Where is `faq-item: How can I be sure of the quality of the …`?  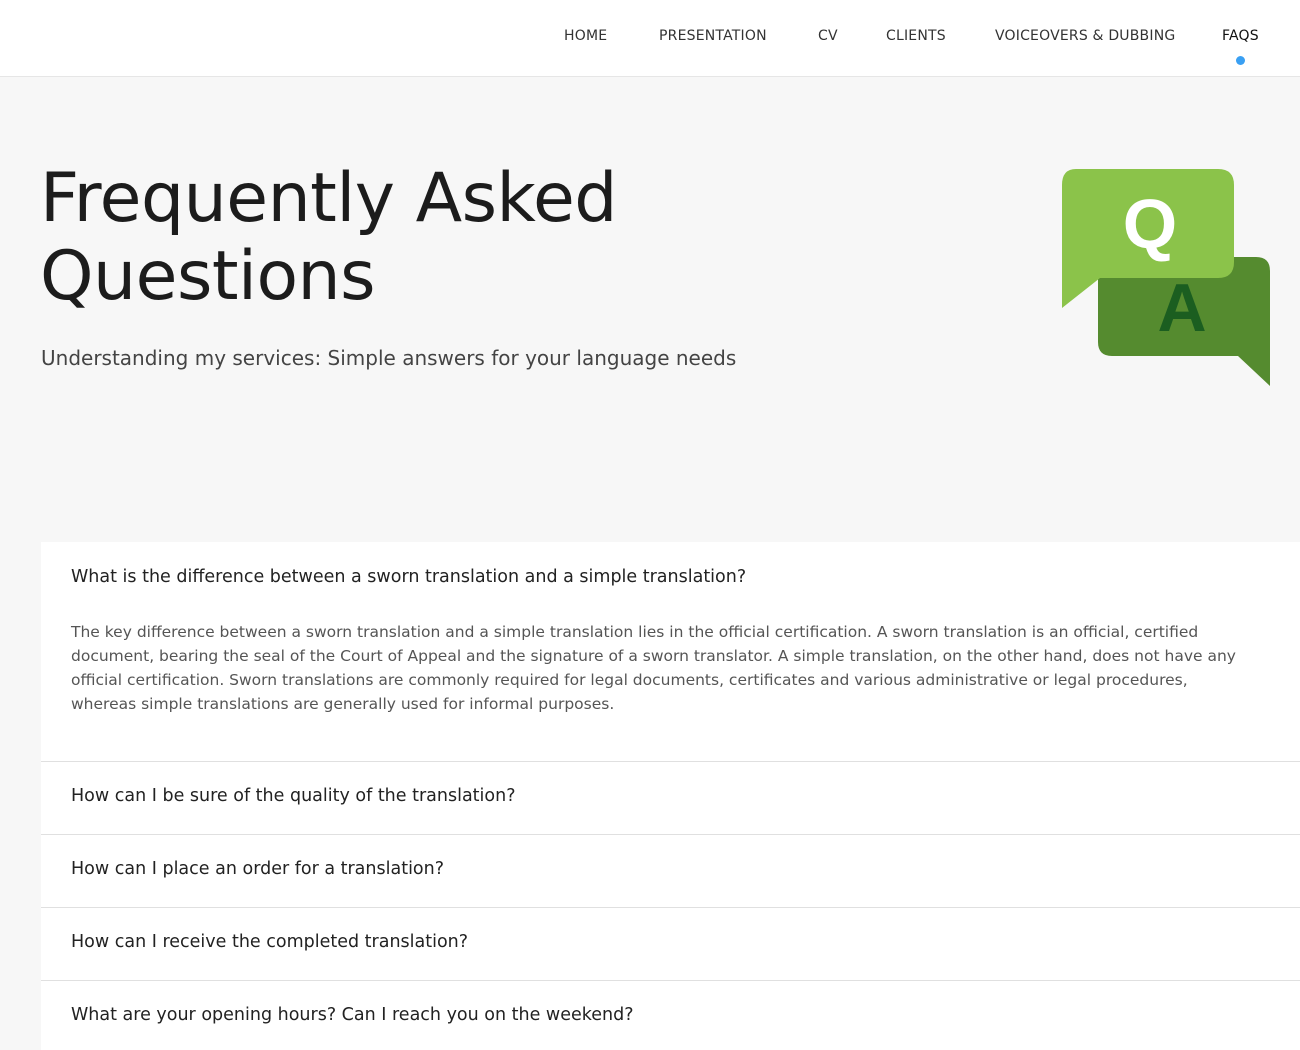
faq-item: How can I be sure of the quality of the … is located at coordinates (670, 798).